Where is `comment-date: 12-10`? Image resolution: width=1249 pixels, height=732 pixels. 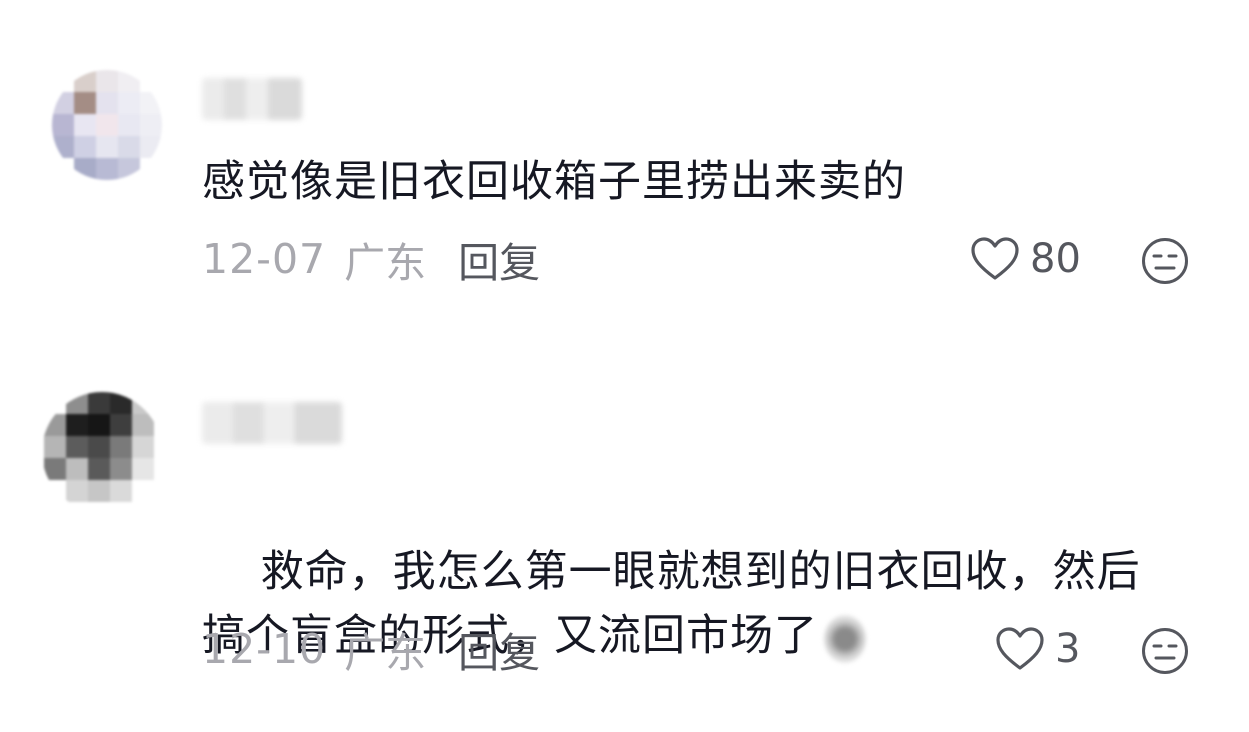
comment-date: 12-10 is located at coordinates (264, 649).